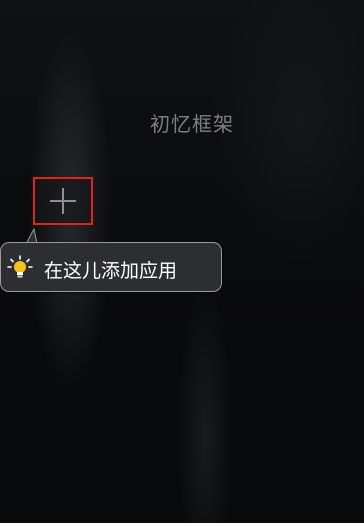 Image resolution: width=364 pixels, height=523 pixels. I want to click on plus-icon, so click(63, 201).